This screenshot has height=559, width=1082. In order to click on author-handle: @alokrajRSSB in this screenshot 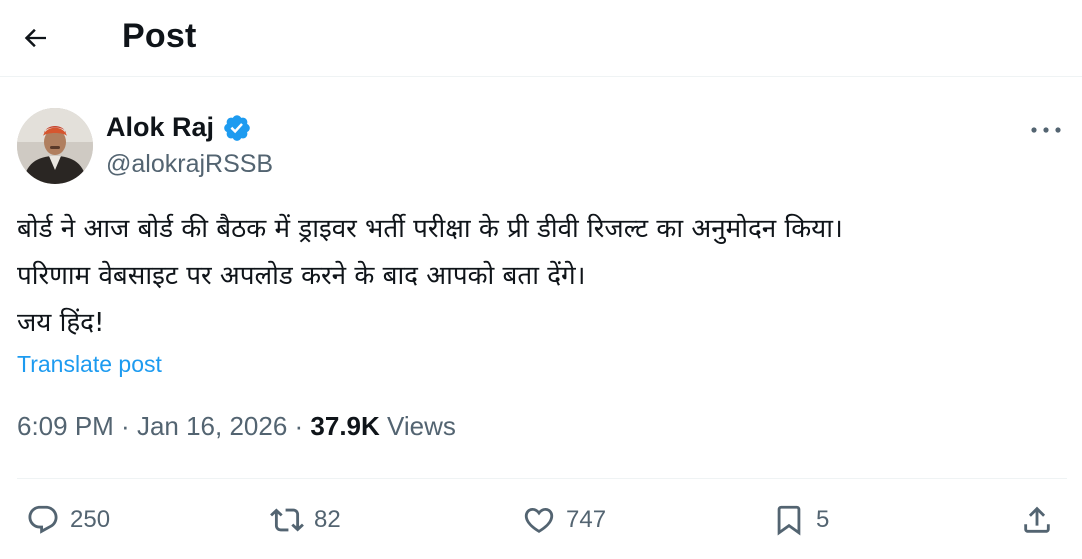, I will do `click(189, 164)`.